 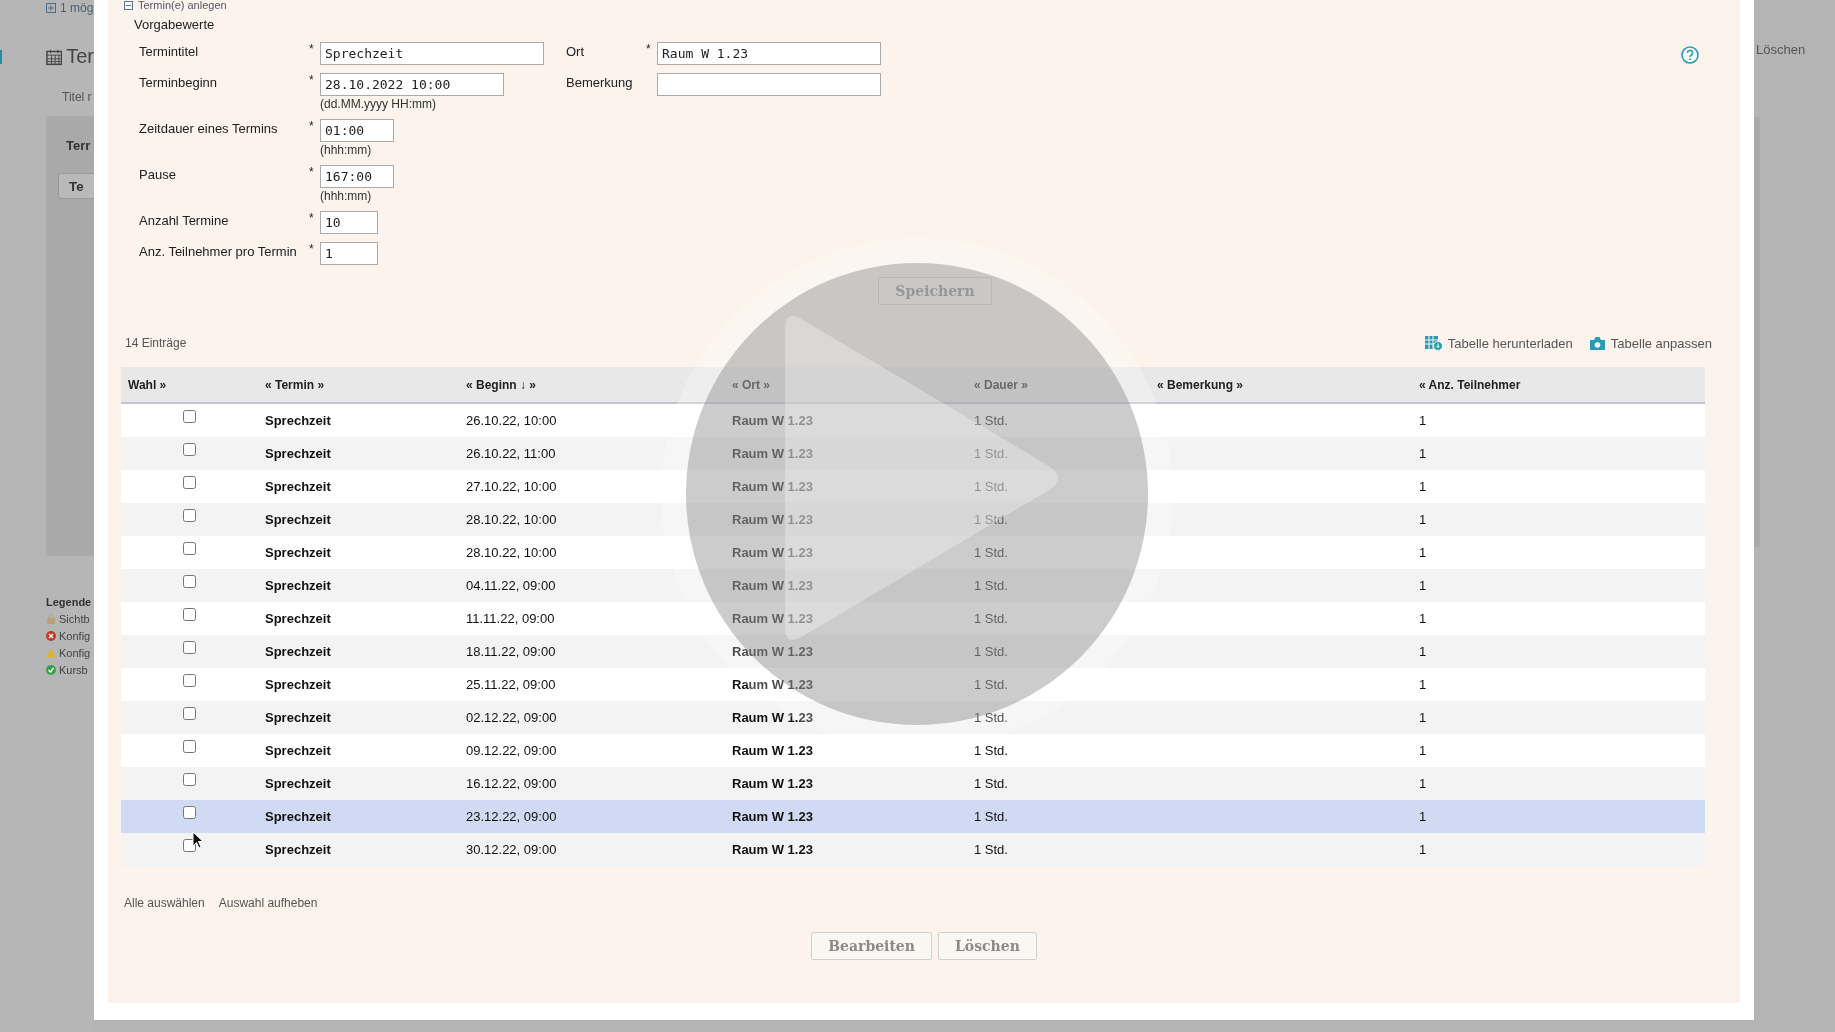 I want to click on column-header: « Beginn ↓ », so click(x=592, y=384).